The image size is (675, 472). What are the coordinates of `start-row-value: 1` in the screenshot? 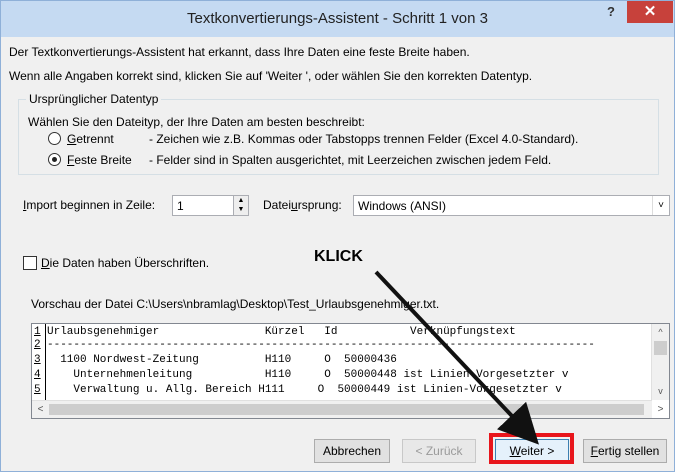 It's located at (180, 206).